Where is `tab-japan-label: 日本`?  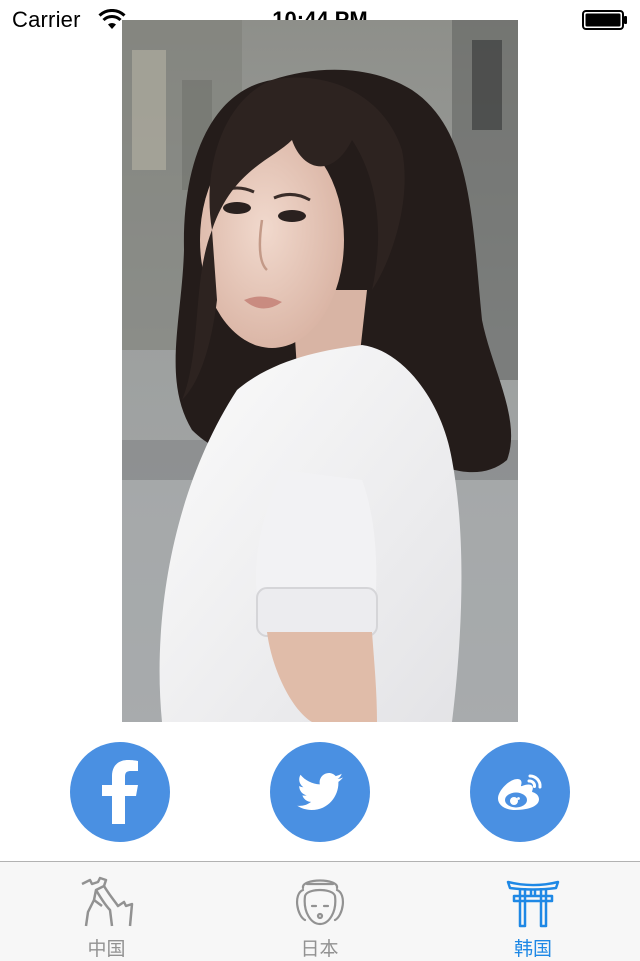
tab-japan-label: 日本 is located at coordinates (319, 949).